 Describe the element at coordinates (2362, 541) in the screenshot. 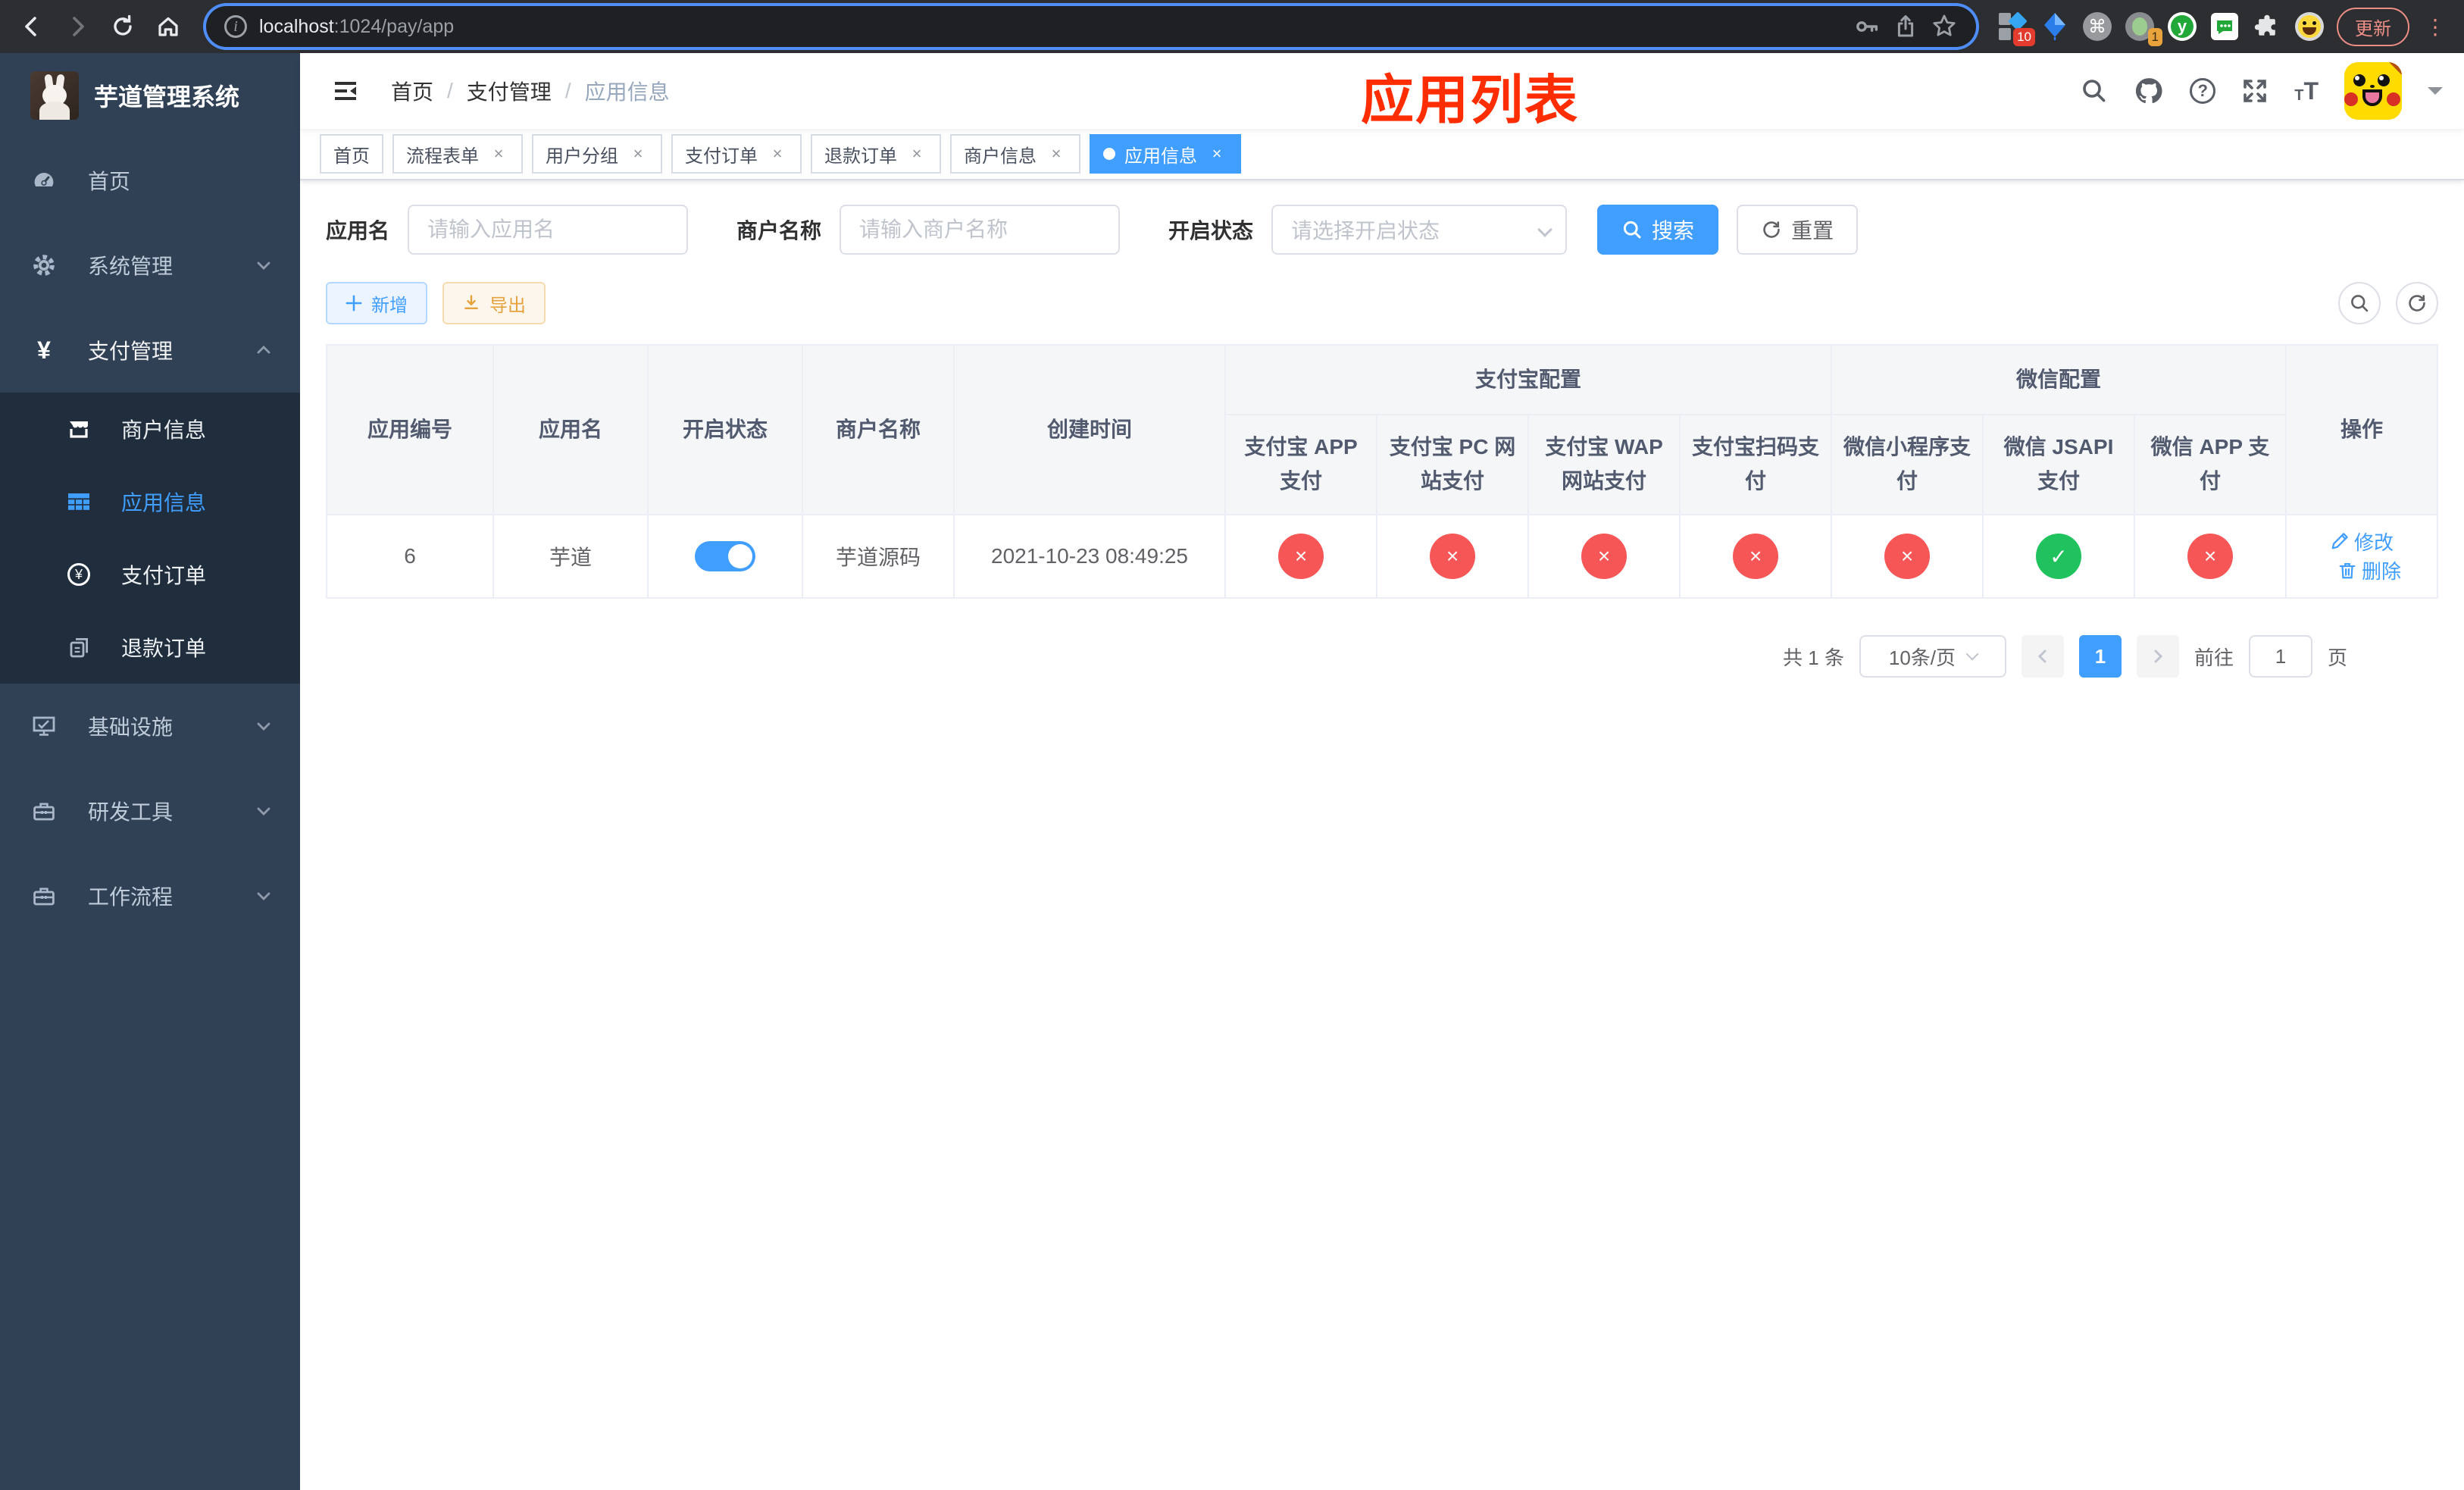

I see `edit-link: 修改` at that location.